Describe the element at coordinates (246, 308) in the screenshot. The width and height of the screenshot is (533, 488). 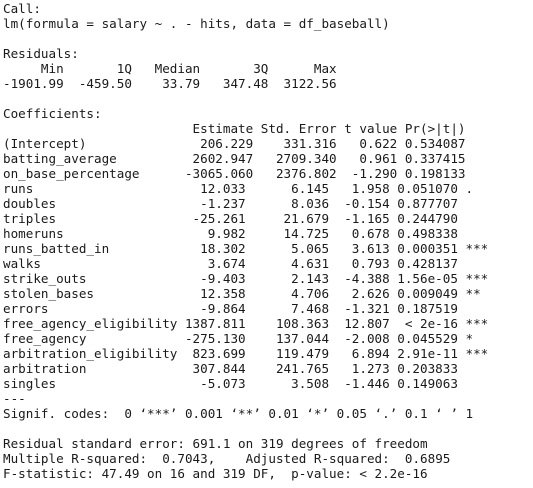
I see `coefficient-row: errors -9.864 7.468 -1.321 0.187519` at that location.